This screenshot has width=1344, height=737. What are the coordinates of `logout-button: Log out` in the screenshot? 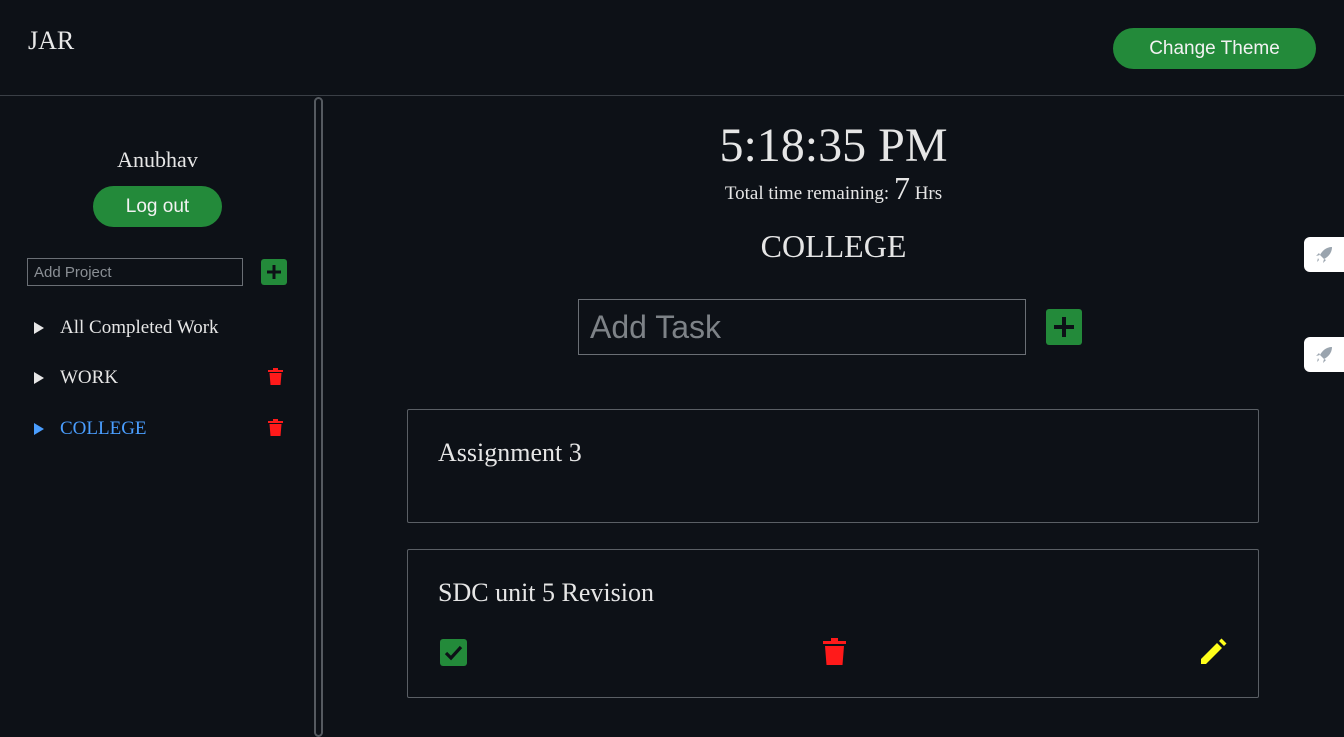 It's located at (157, 206).